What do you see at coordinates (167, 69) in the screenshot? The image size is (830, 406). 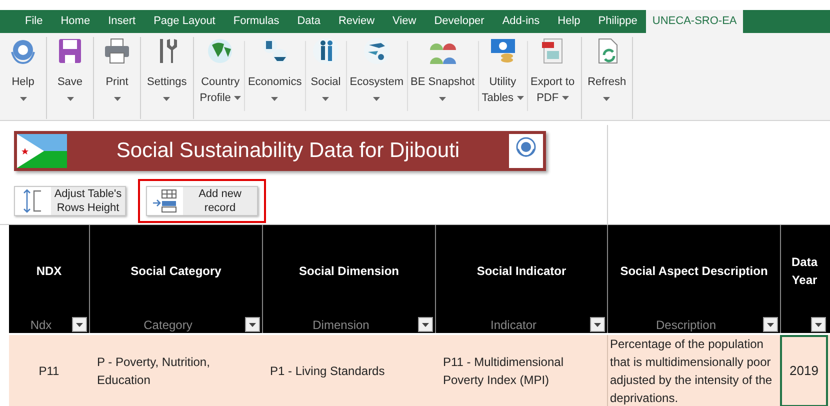 I see `ribbon-button: Settings` at bounding box center [167, 69].